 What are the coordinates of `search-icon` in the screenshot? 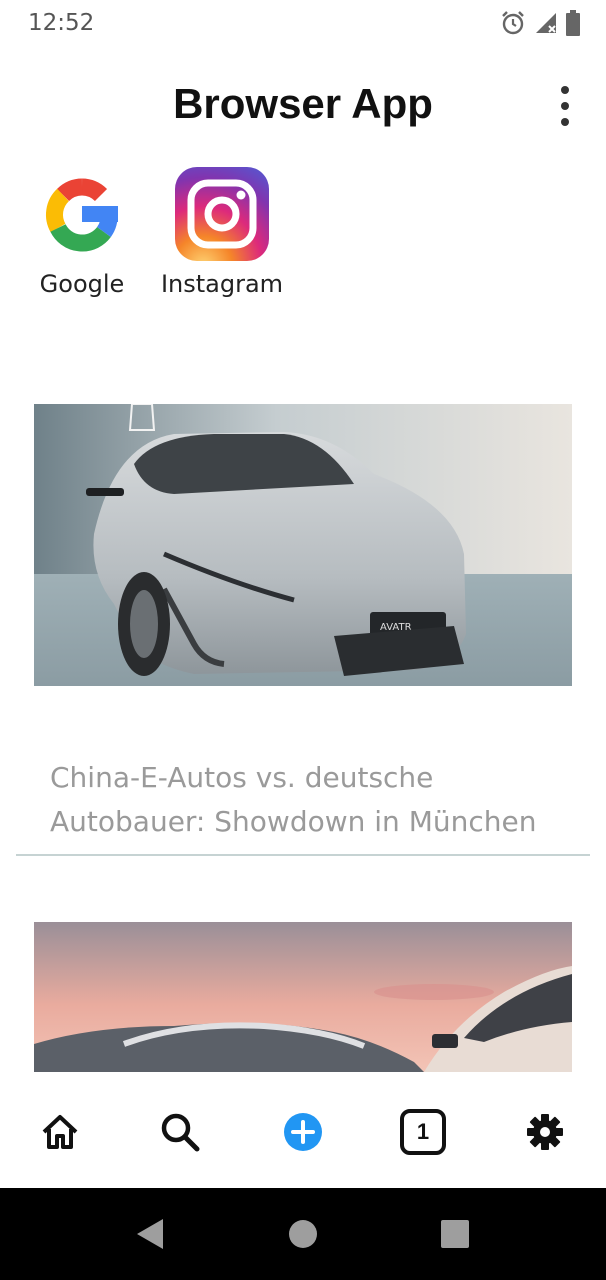 It's located at (180, 1132).